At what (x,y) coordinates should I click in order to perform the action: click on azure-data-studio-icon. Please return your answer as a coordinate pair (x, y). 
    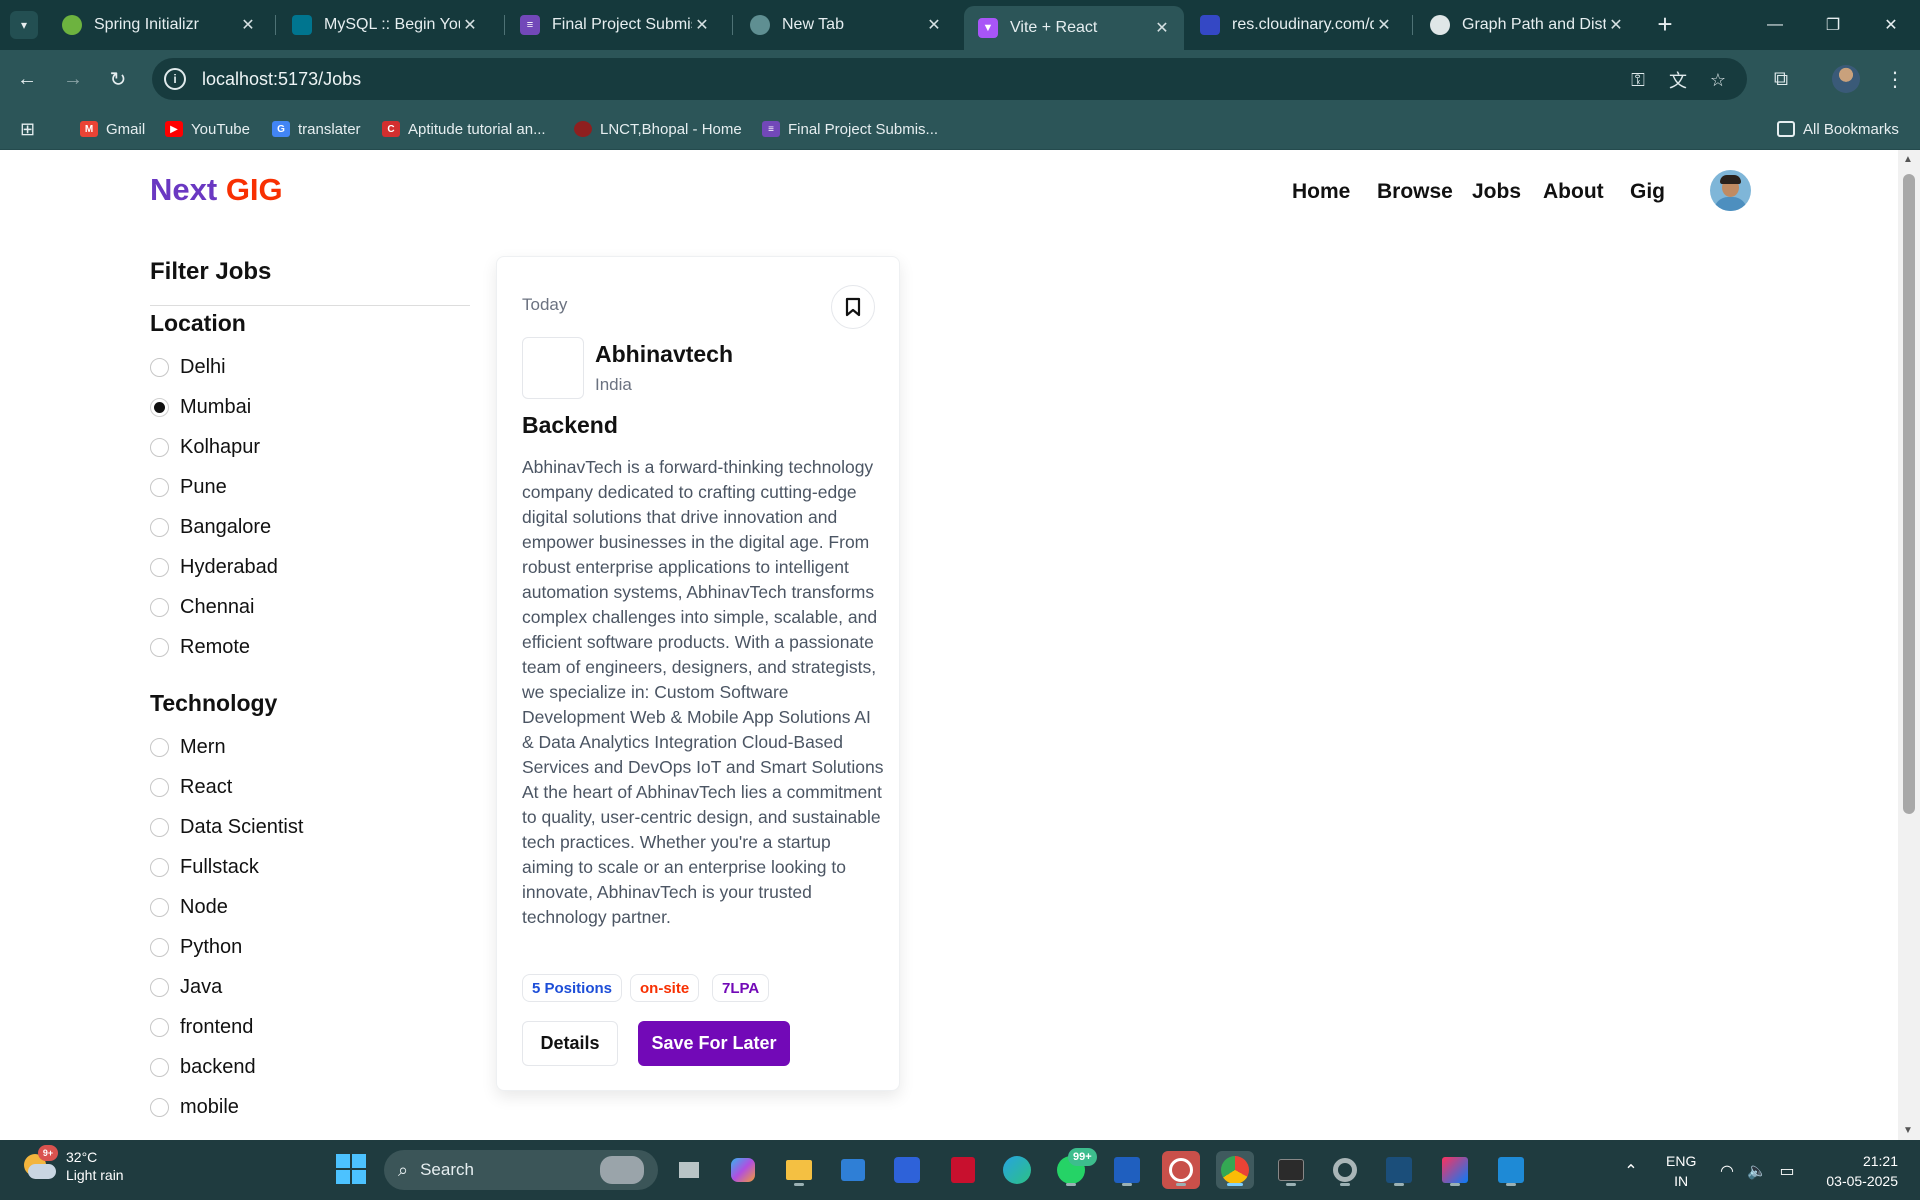
    Looking at the image, I should click on (907, 1170).